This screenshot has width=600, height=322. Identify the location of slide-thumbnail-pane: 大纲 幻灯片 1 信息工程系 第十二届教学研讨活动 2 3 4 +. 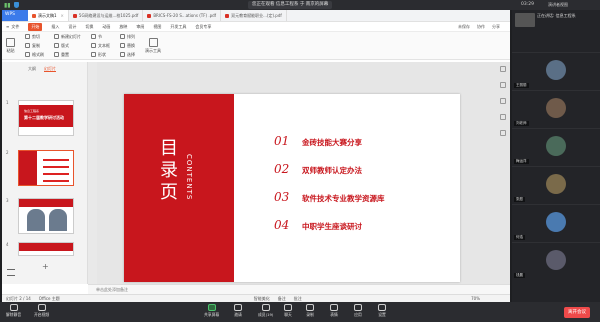
(45, 173).